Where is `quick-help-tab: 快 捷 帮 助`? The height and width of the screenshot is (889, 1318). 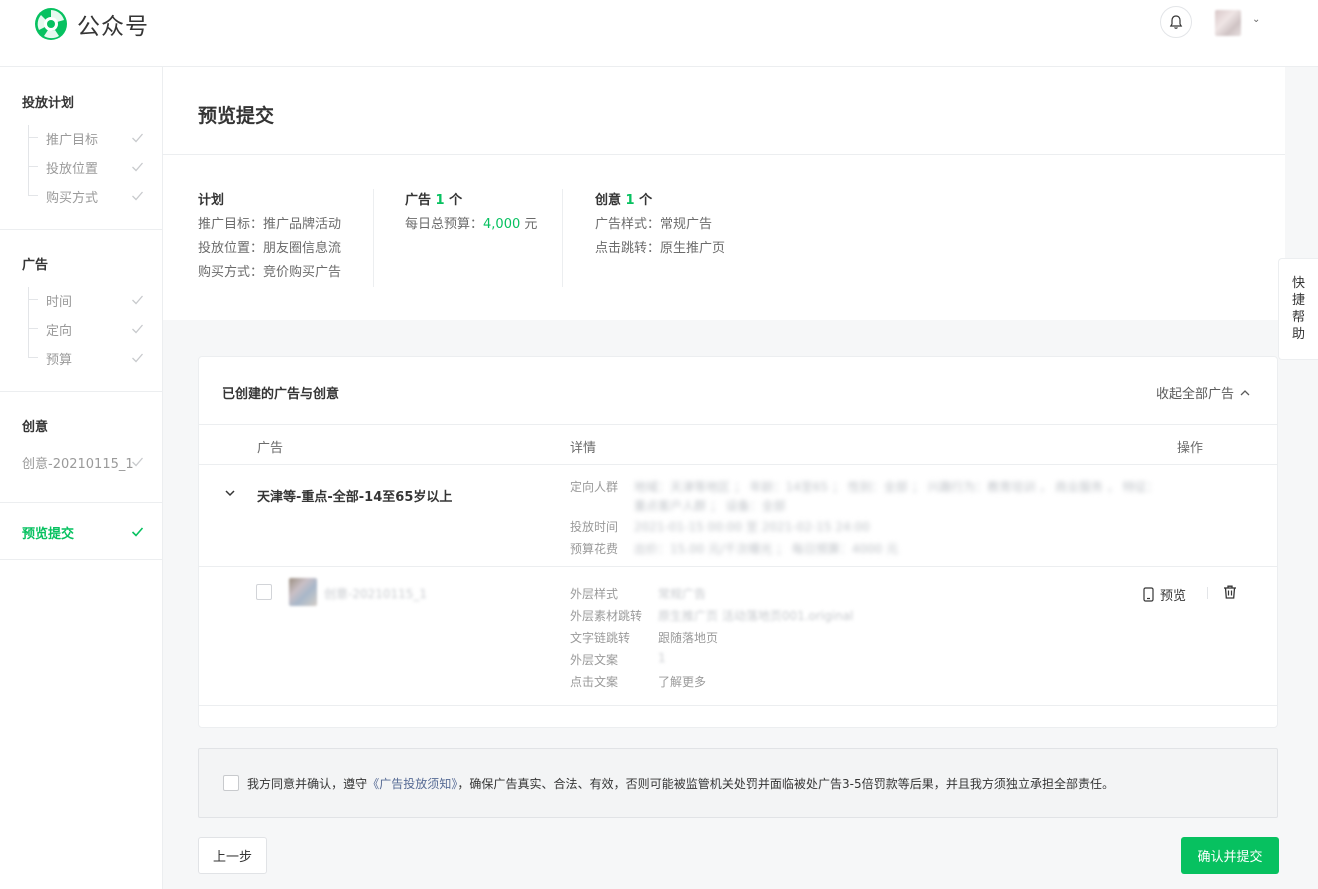
quick-help-tab: 快 捷 帮 助 is located at coordinates (1298, 309).